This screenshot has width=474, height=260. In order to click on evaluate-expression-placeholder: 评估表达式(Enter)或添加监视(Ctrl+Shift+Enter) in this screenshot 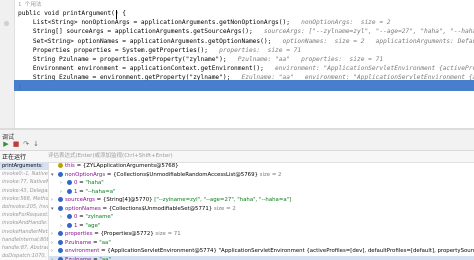, I will do `click(110, 156)`.